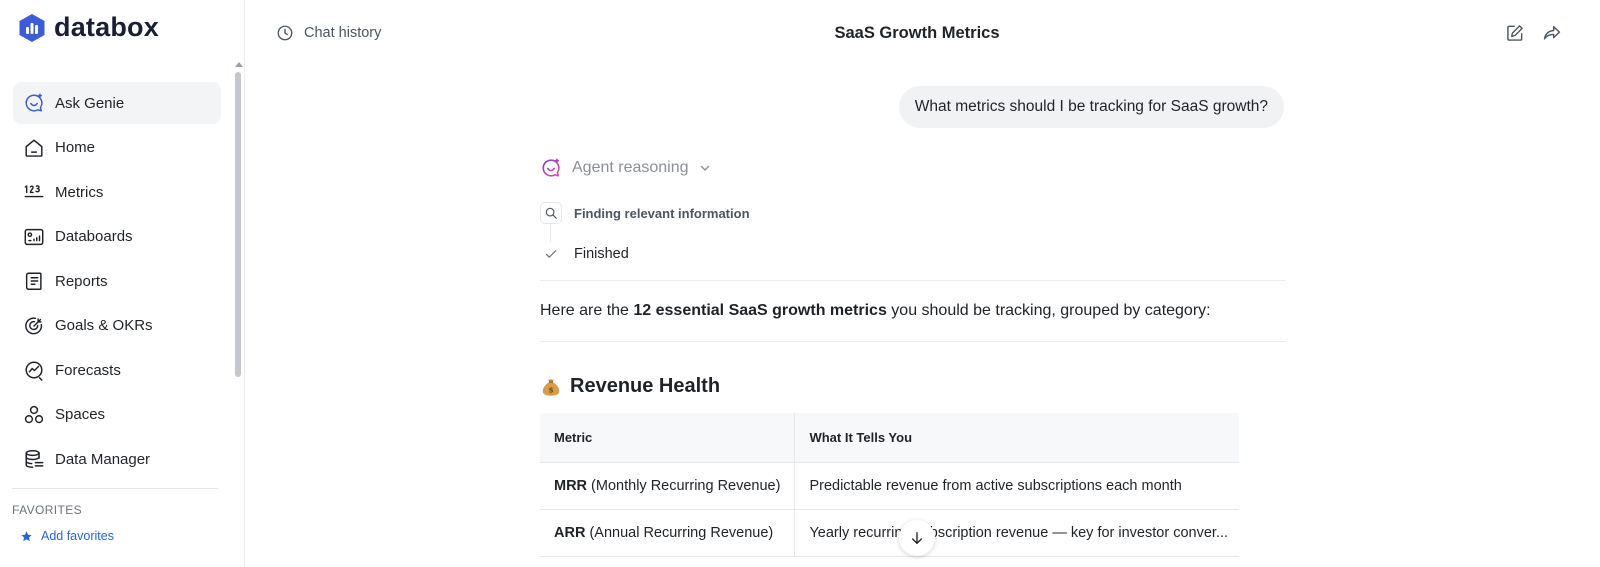  What do you see at coordinates (343, 33) in the screenshot?
I see `chat-history-label: Chat history` at bounding box center [343, 33].